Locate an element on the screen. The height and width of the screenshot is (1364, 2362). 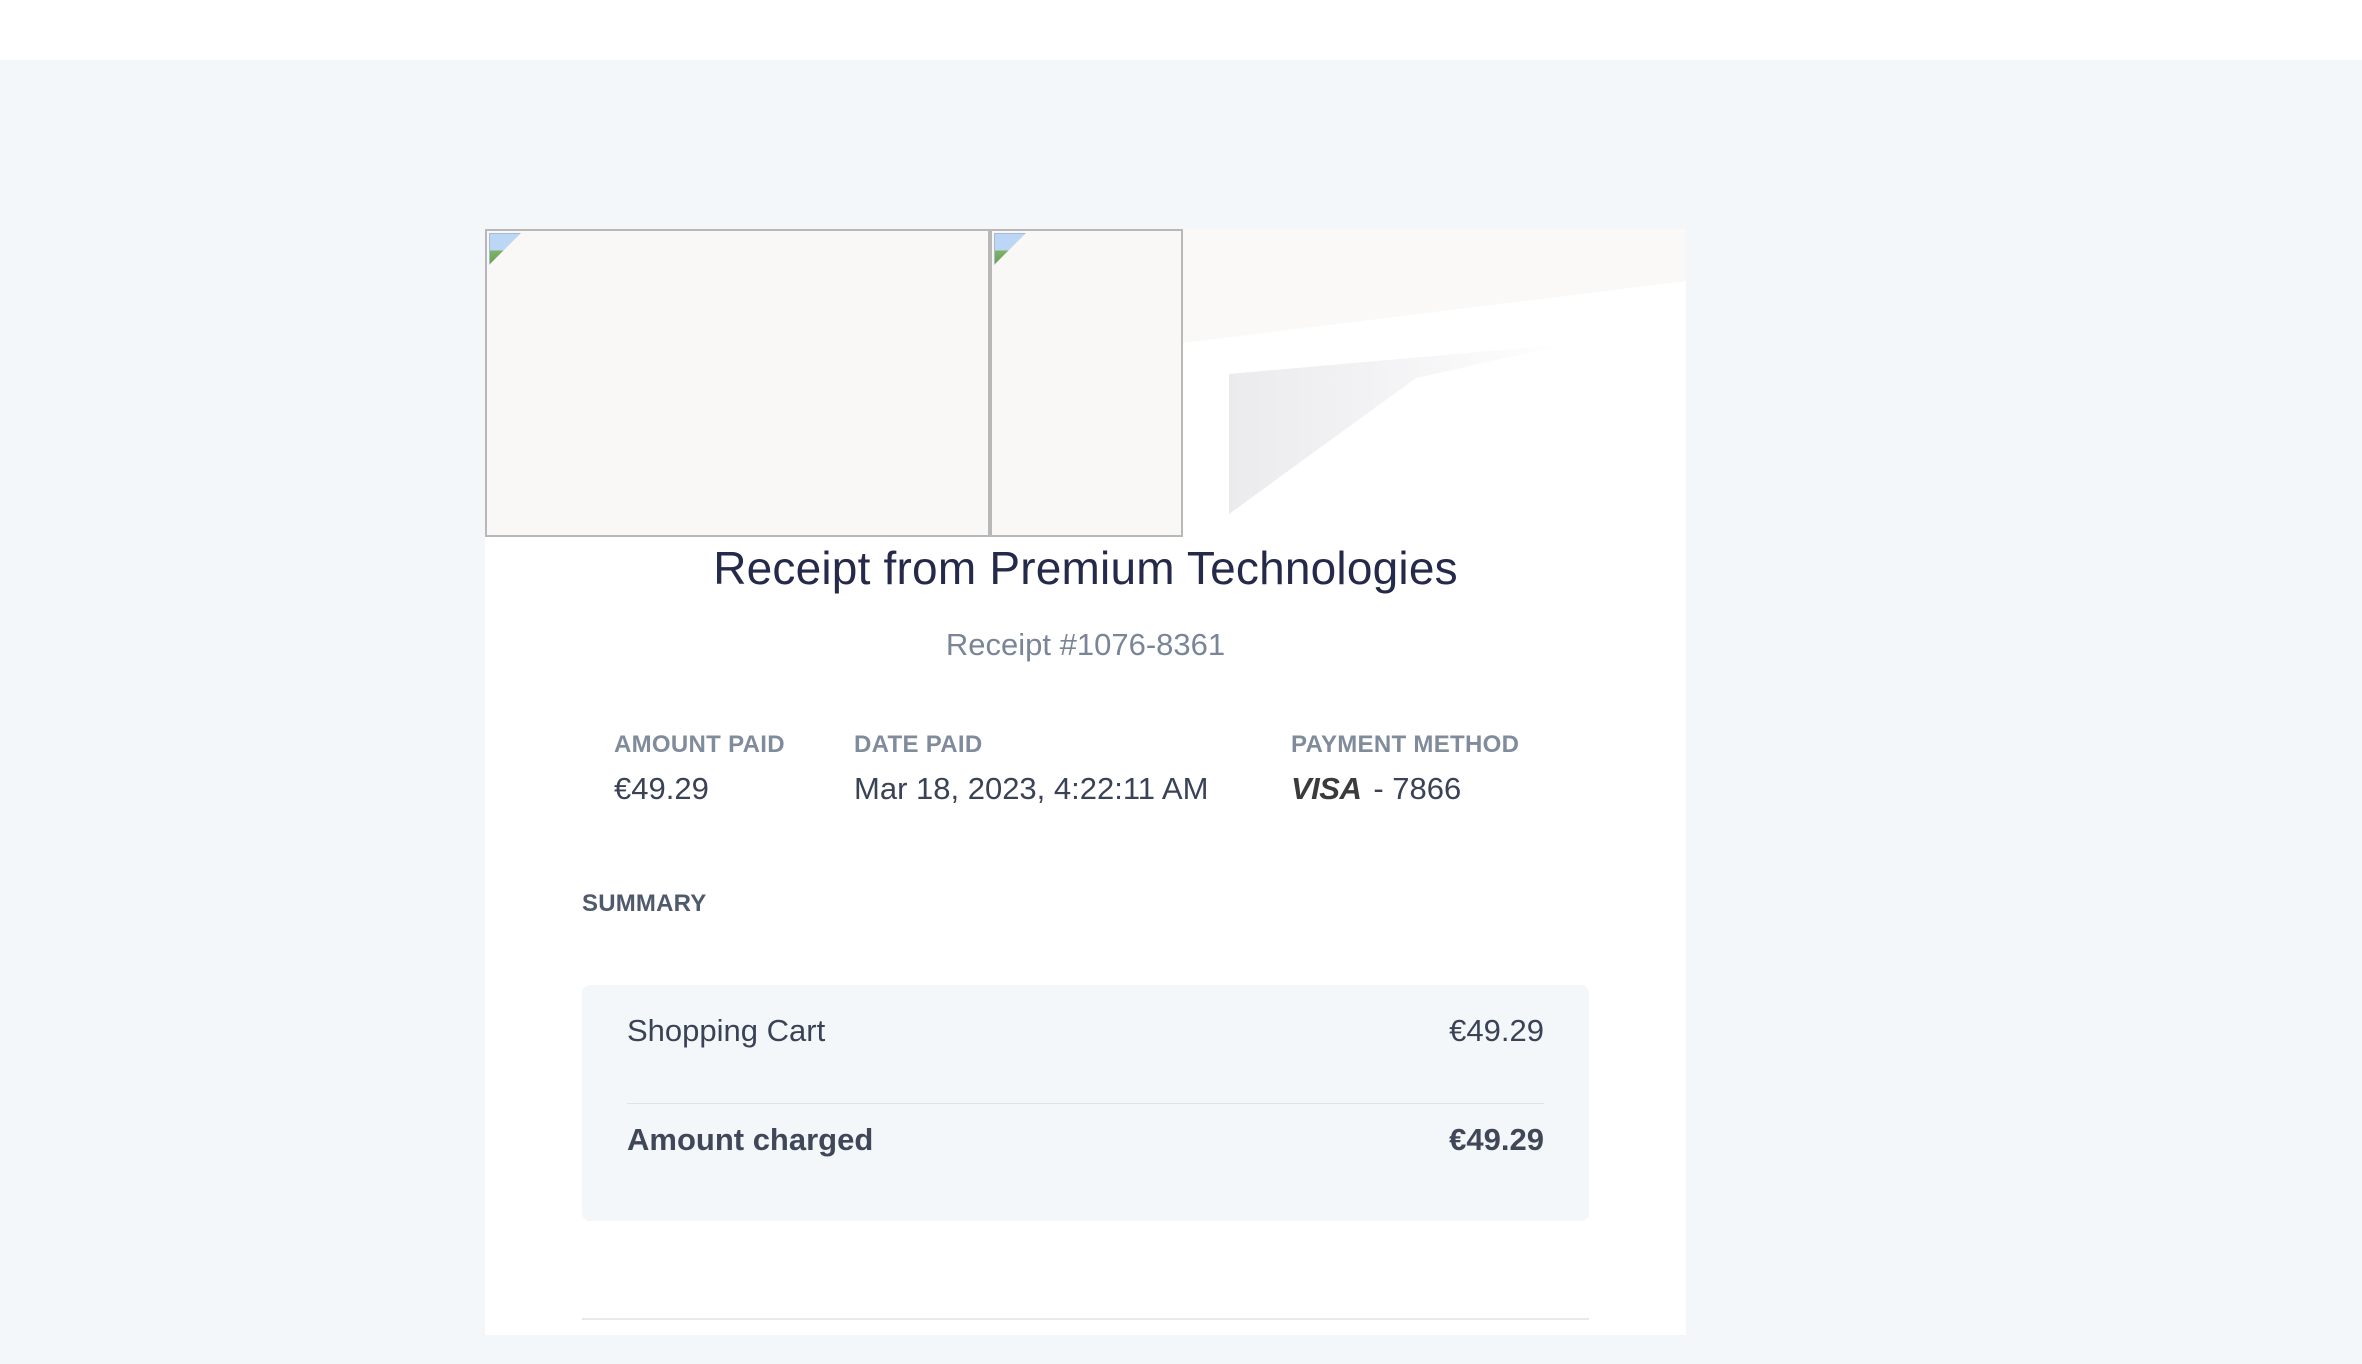
summary-line-item: Shopping Cart €49.29 is located at coordinates (1085, 1031).